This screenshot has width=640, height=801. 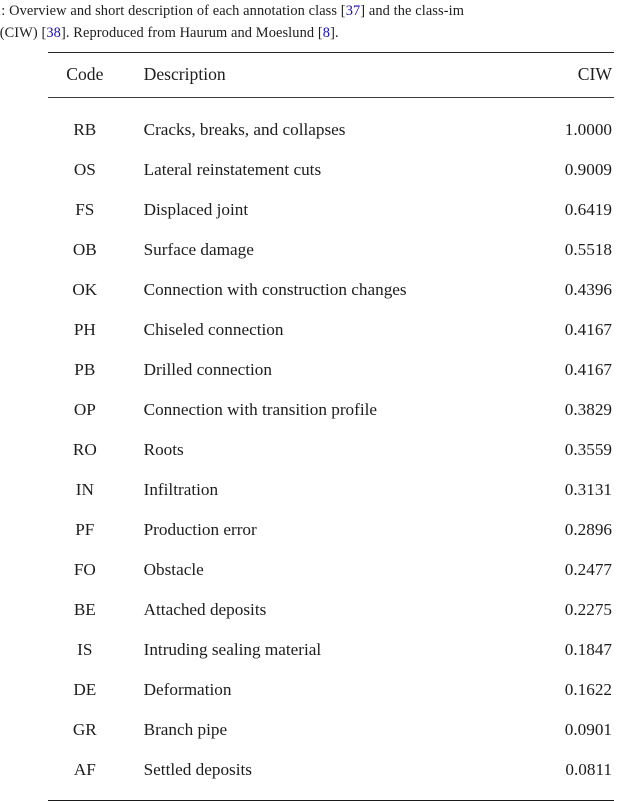 What do you see at coordinates (85, 330) in the screenshot?
I see `cell-code: PH` at bounding box center [85, 330].